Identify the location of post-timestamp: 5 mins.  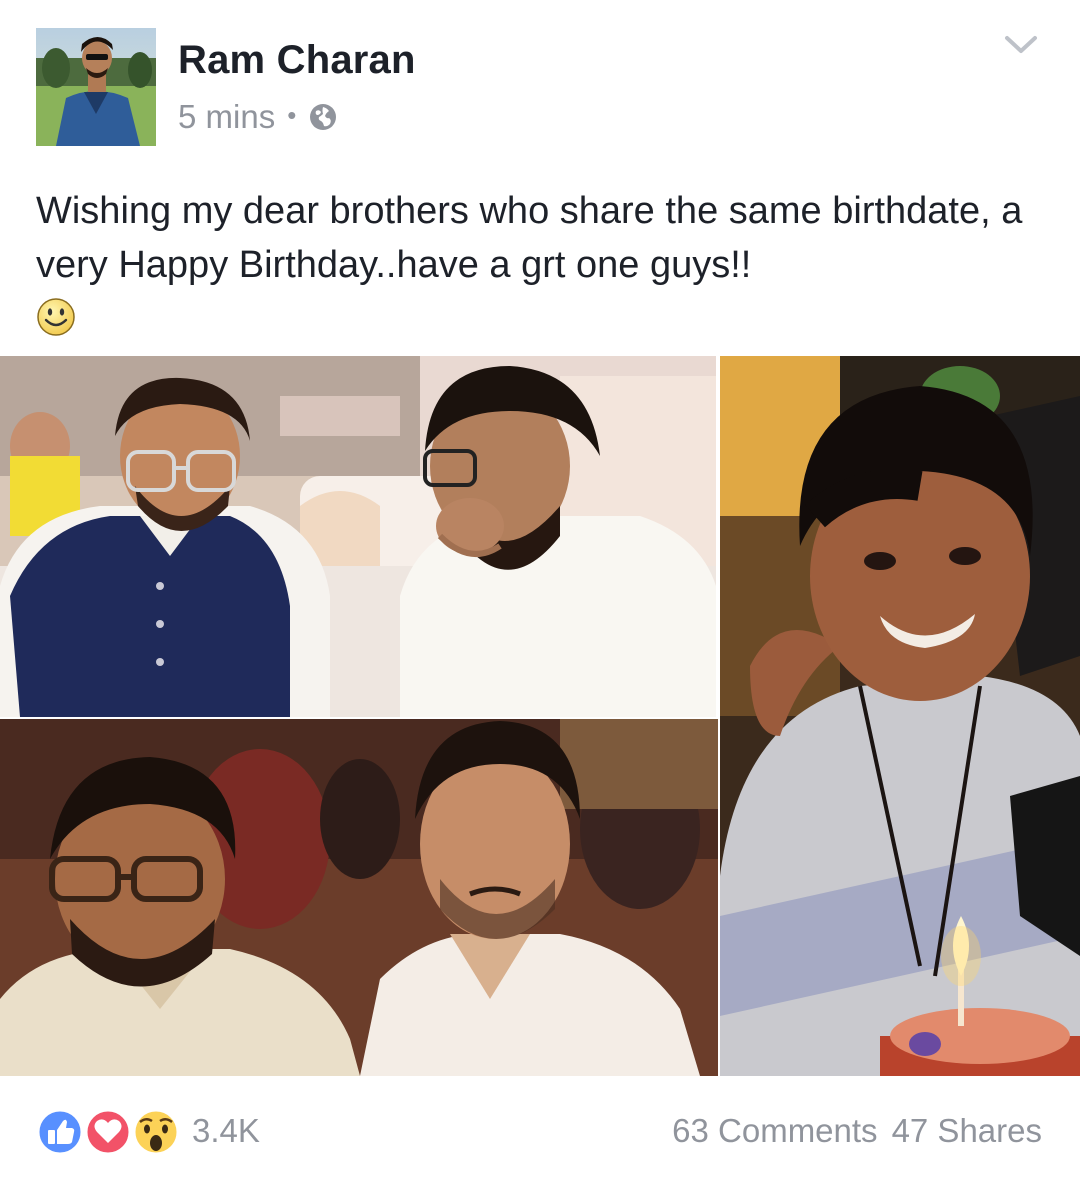
(226, 117).